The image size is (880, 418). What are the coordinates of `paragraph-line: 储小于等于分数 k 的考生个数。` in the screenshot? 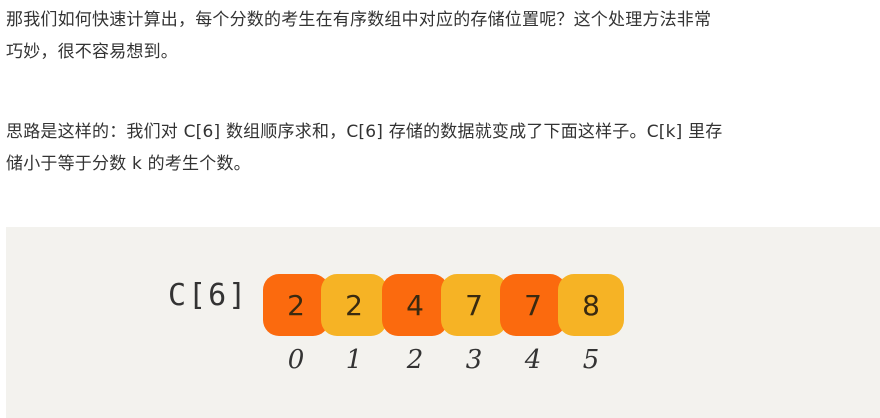 It's located at (128, 164).